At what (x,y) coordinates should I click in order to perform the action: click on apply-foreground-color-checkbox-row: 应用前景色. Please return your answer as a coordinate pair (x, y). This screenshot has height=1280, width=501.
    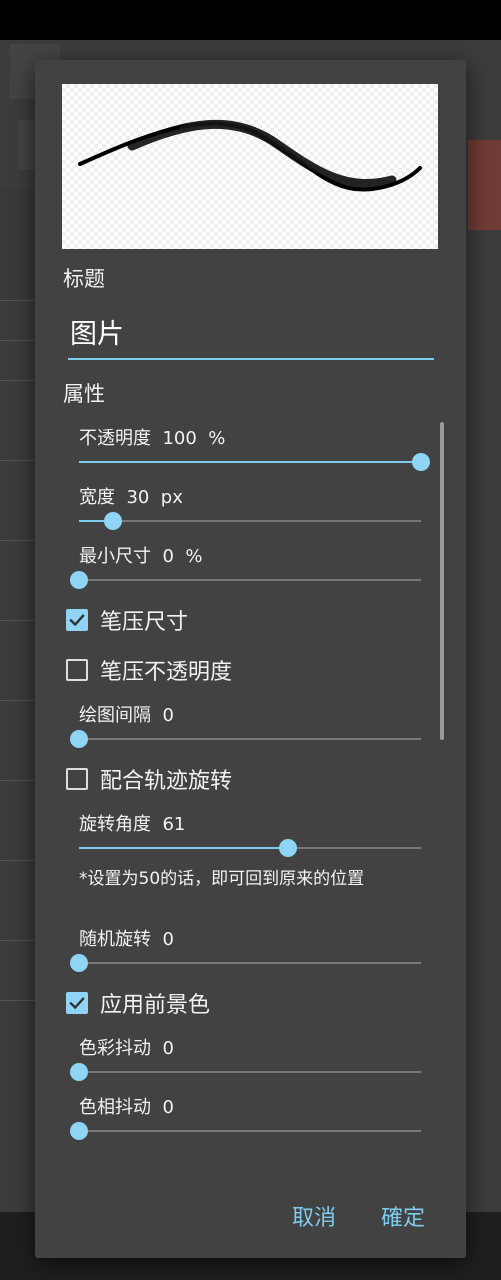
    Looking at the image, I should click on (138, 1003).